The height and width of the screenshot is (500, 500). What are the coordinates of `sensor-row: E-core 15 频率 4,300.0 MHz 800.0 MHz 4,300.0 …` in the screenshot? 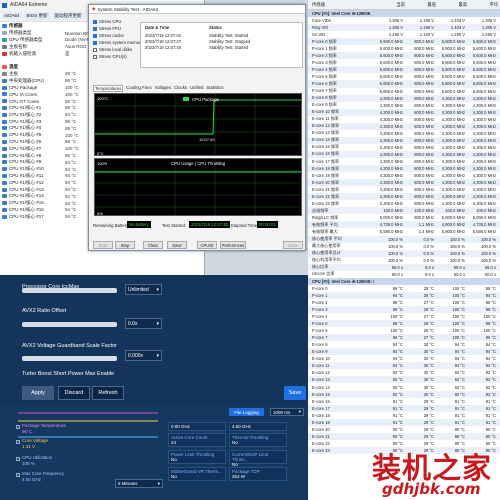 It's located at (404, 147).